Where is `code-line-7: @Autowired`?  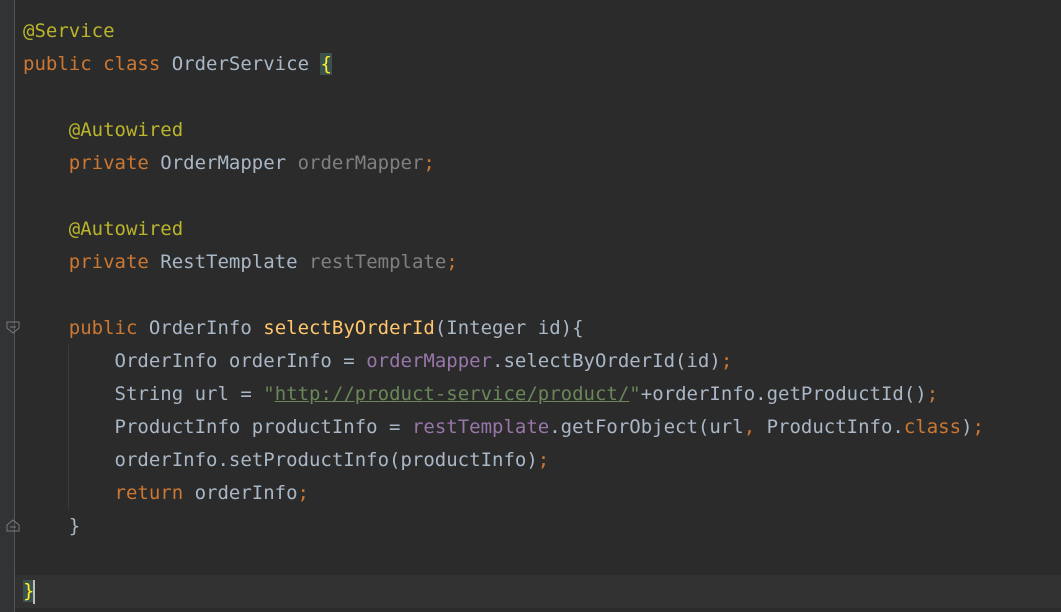 code-line-7: @Autowired is located at coordinates (103, 229).